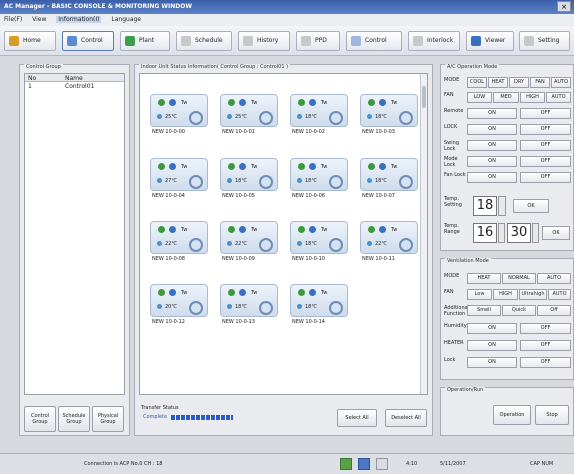 This screenshot has height=474, width=574. What do you see at coordinates (502, 206) in the screenshot?
I see `temp-setting-spinner` at bounding box center [502, 206].